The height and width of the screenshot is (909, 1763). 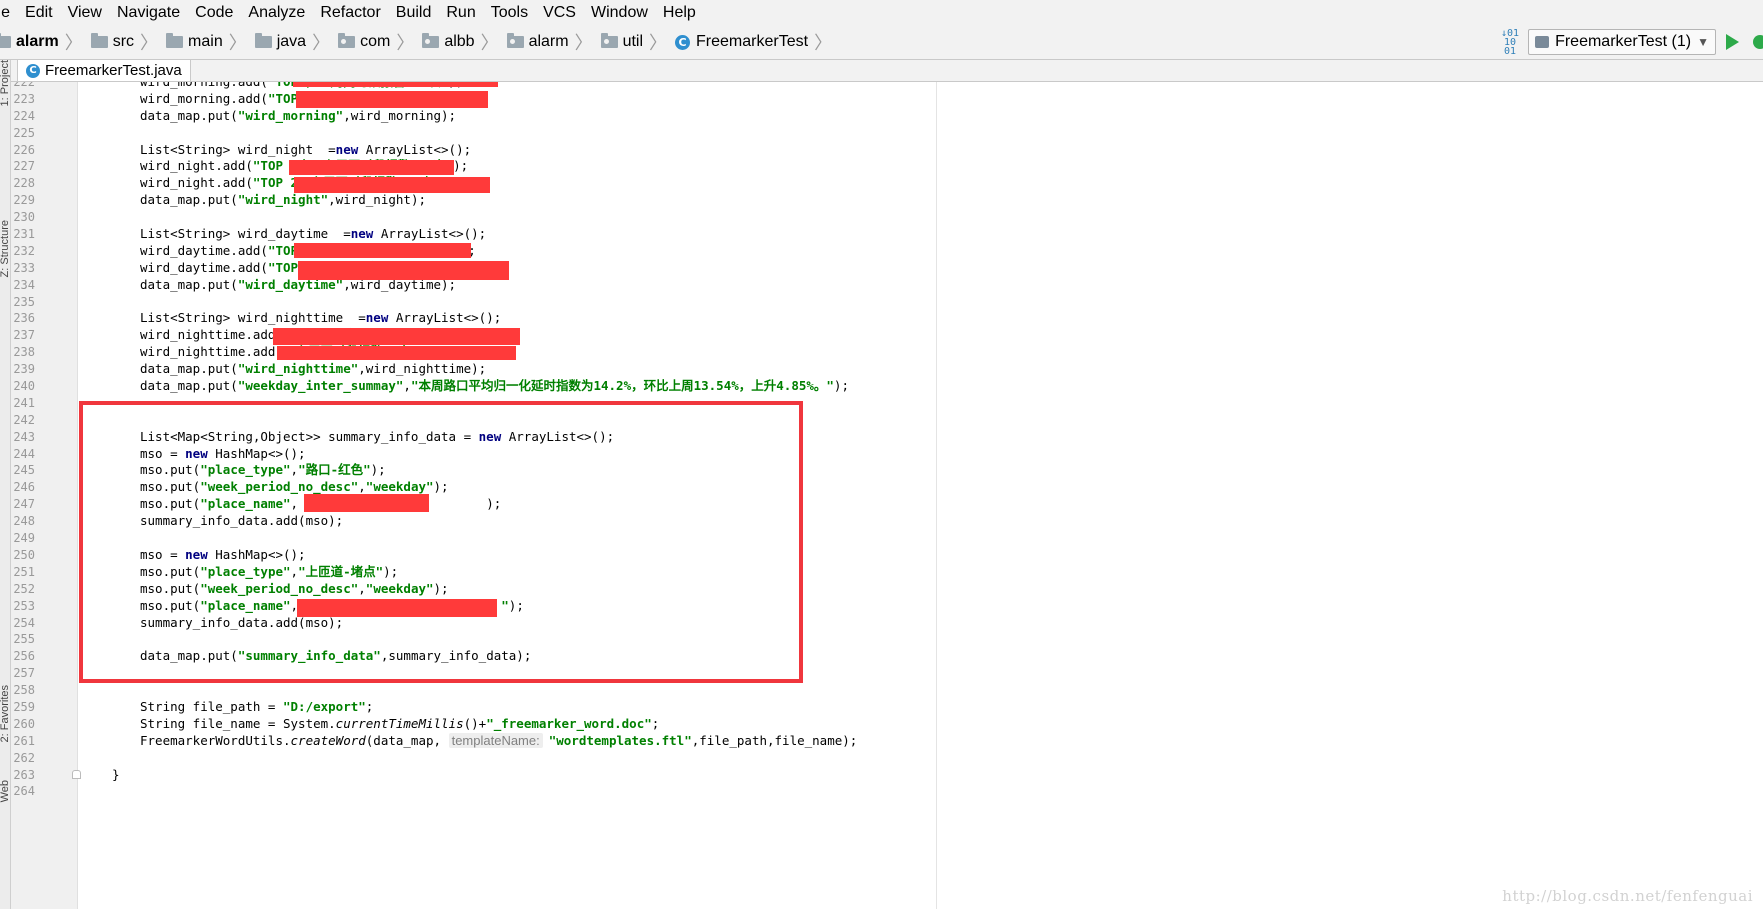 What do you see at coordinates (213, 13) in the screenshot?
I see `menu-item-code: Code` at bounding box center [213, 13].